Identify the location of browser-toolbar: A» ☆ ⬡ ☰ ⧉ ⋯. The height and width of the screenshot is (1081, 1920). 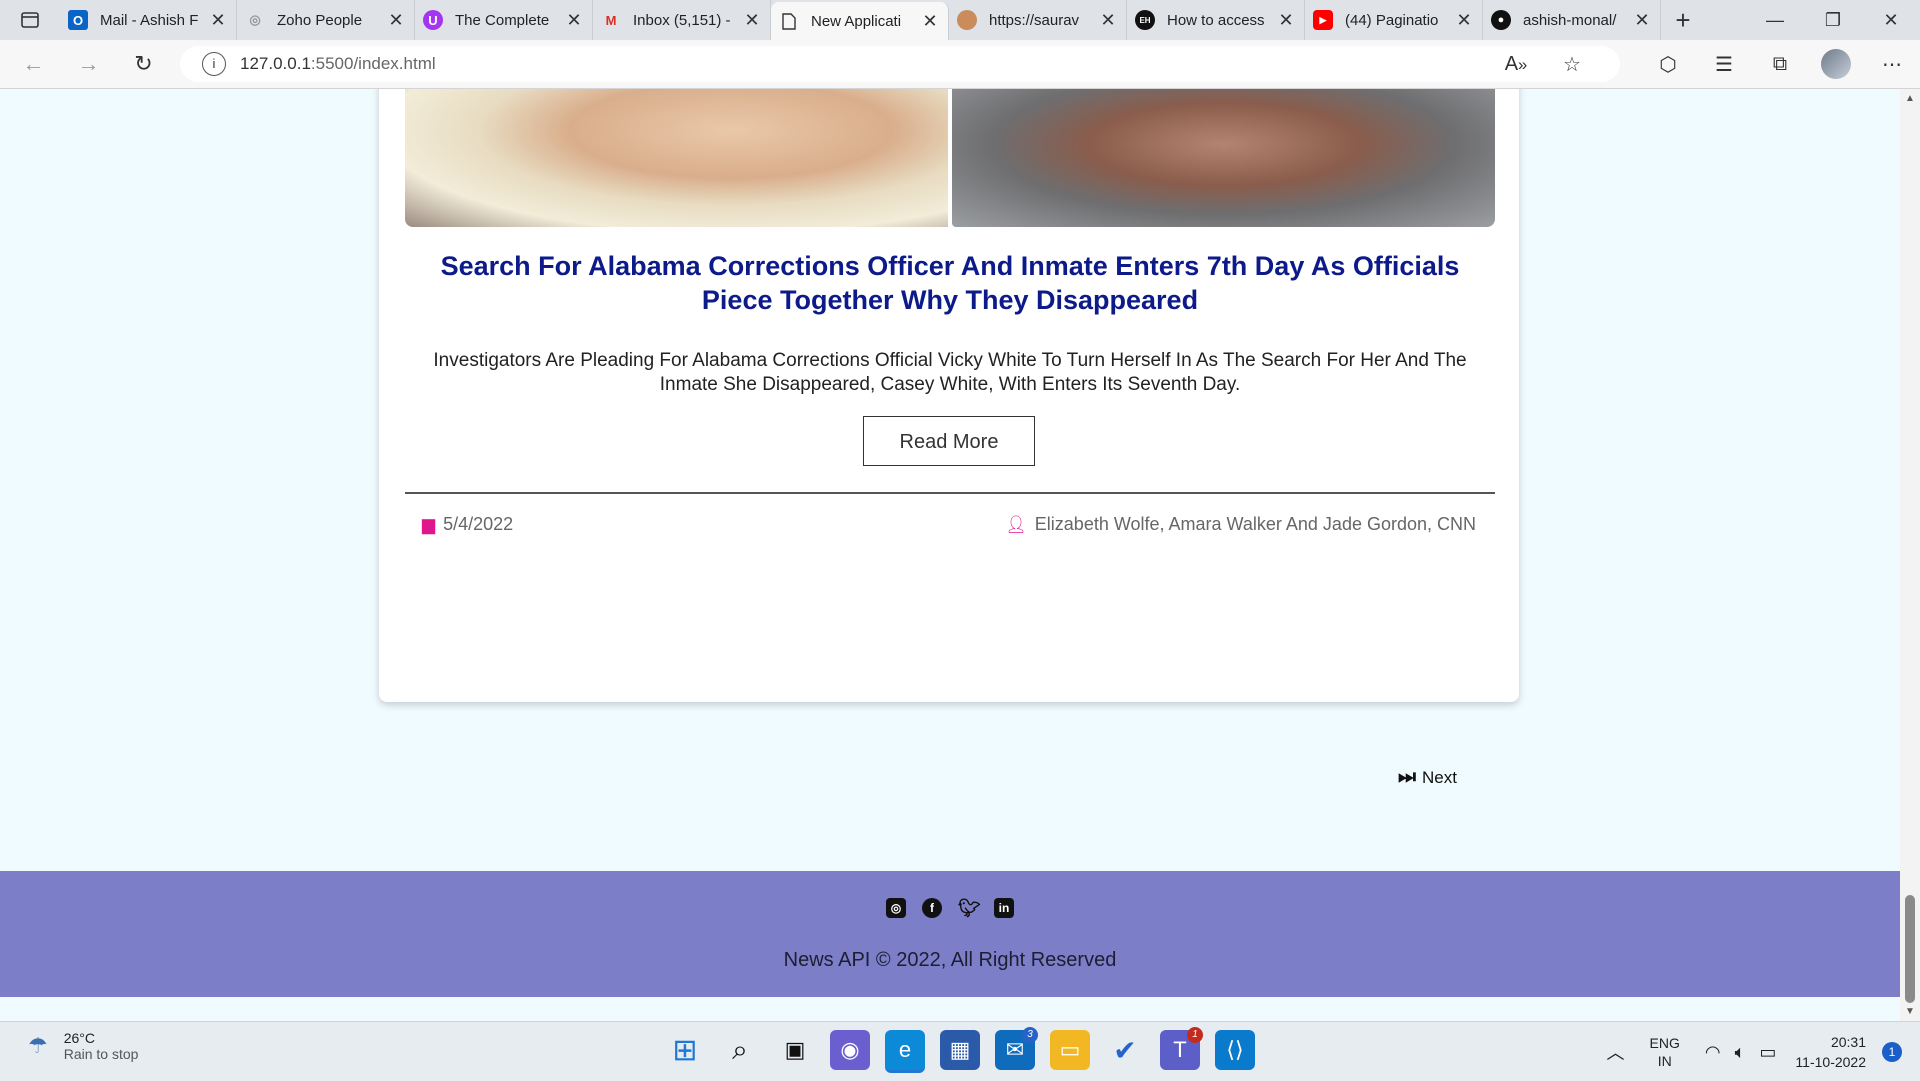
(1704, 64).